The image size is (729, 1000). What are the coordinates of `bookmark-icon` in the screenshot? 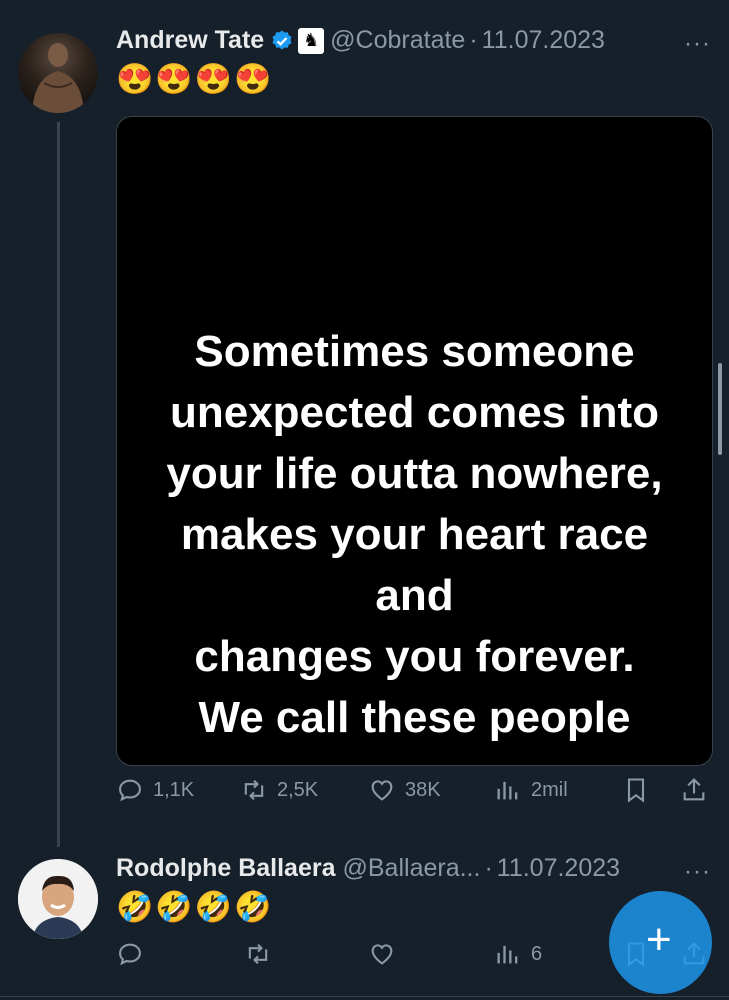 It's located at (636, 790).